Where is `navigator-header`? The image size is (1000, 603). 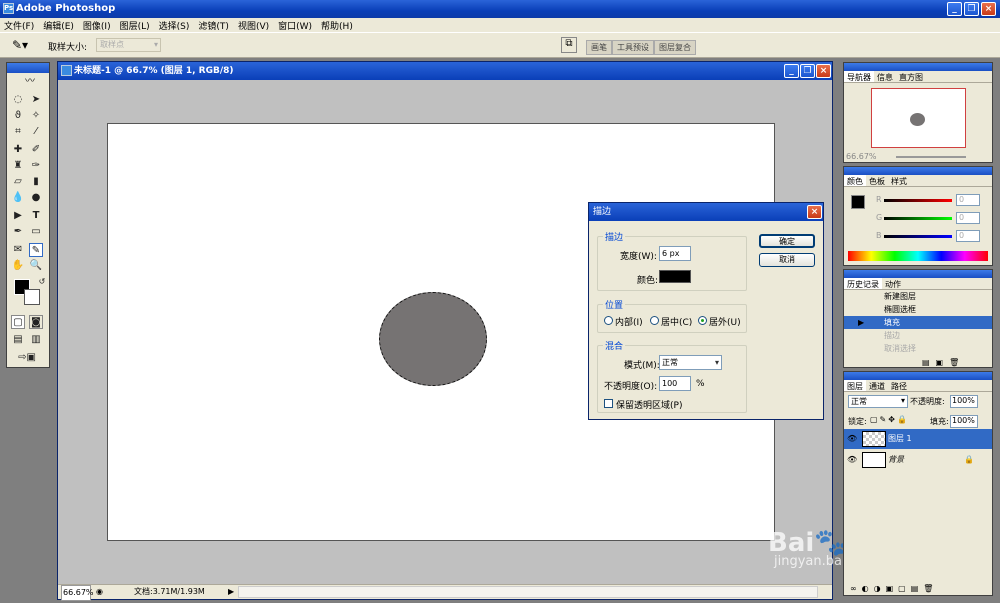 navigator-header is located at coordinates (918, 67).